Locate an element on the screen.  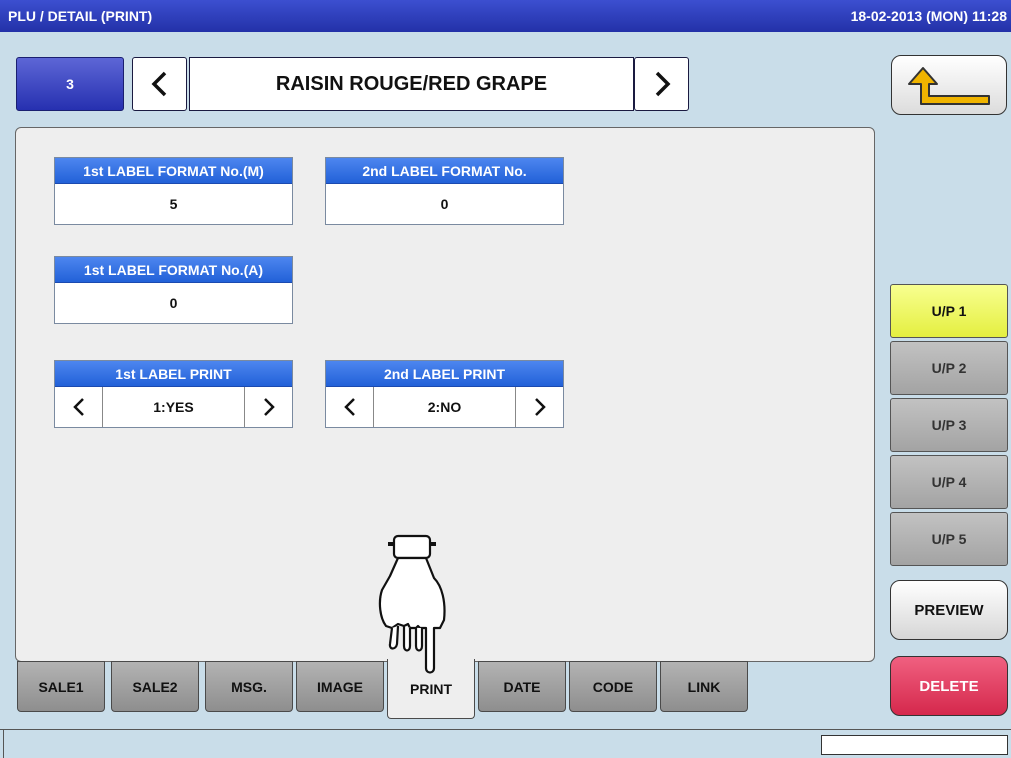
unit-price-1-button: U/P 1 is located at coordinates (949, 311).